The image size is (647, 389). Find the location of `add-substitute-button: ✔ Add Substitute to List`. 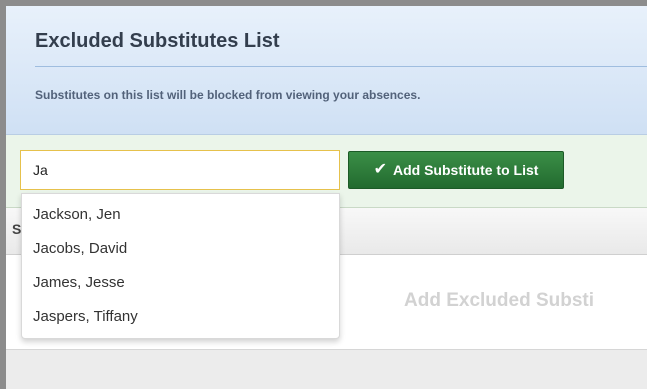

add-substitute-button: ✔ Add Substitute to List is located at coordinates (456, 170).